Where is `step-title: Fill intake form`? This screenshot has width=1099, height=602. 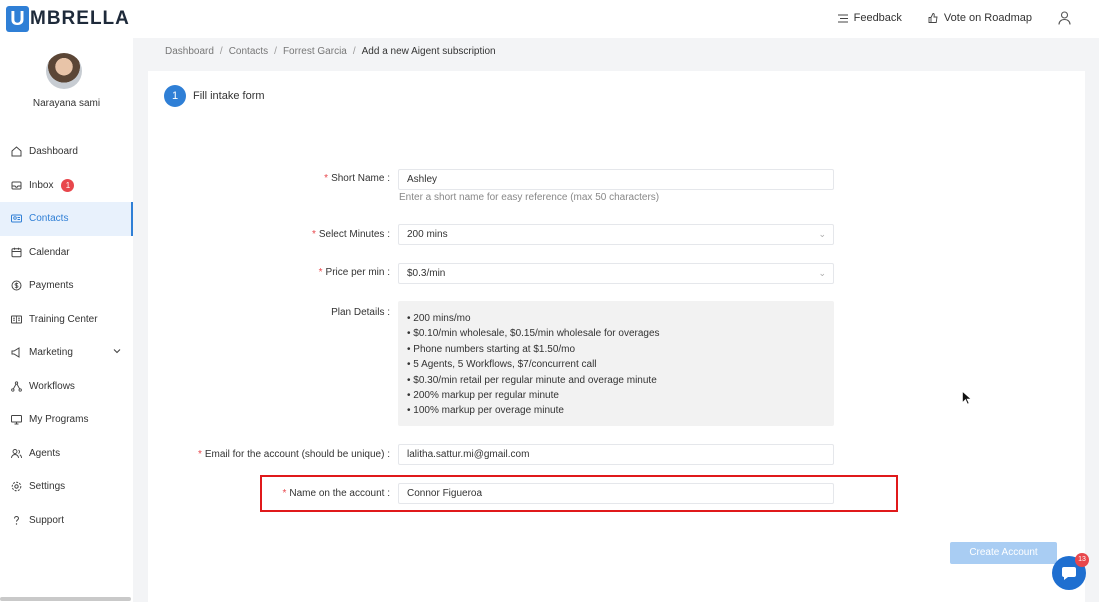 step-title: Fill intake form is located at coordinates (229, 96).